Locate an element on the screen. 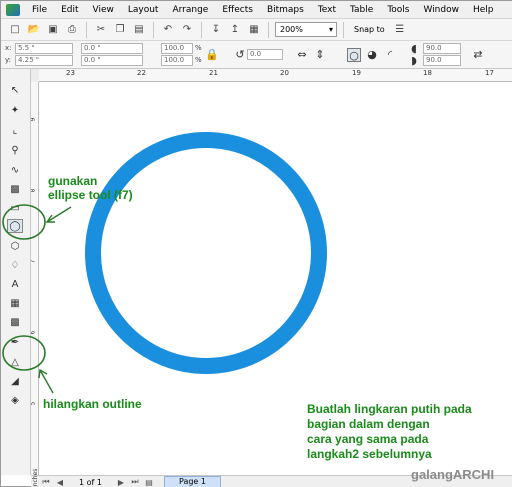 The image size is (512, 487). last-page-icon: ⏭ is located at coordinates (135, 482).